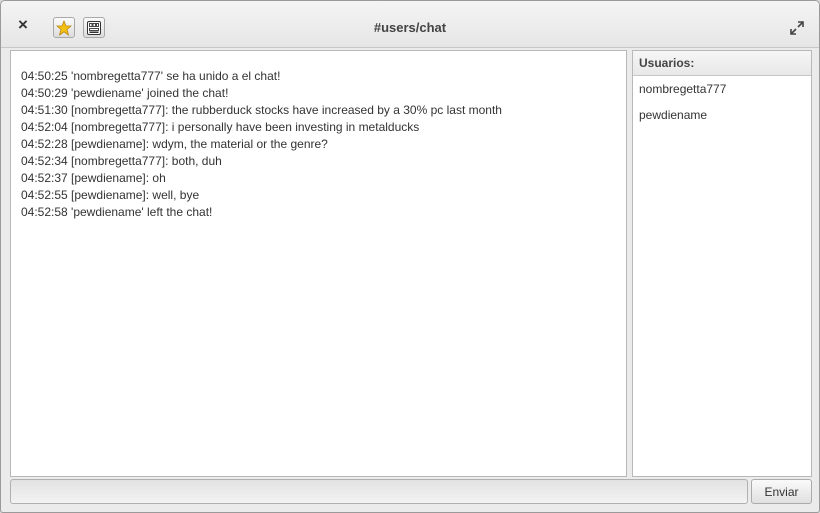 The width and height of the screenshot is (820, 513). What do you see at coordinates (410, 27) in the screenshot?
I see `window-title: #users/chat` at bounding box center [410, 27].